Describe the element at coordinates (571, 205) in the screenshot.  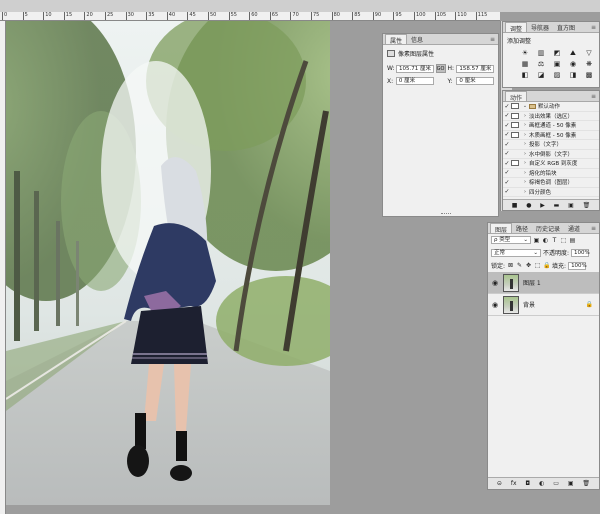
I see `new-action-icon: ▣` at that location.